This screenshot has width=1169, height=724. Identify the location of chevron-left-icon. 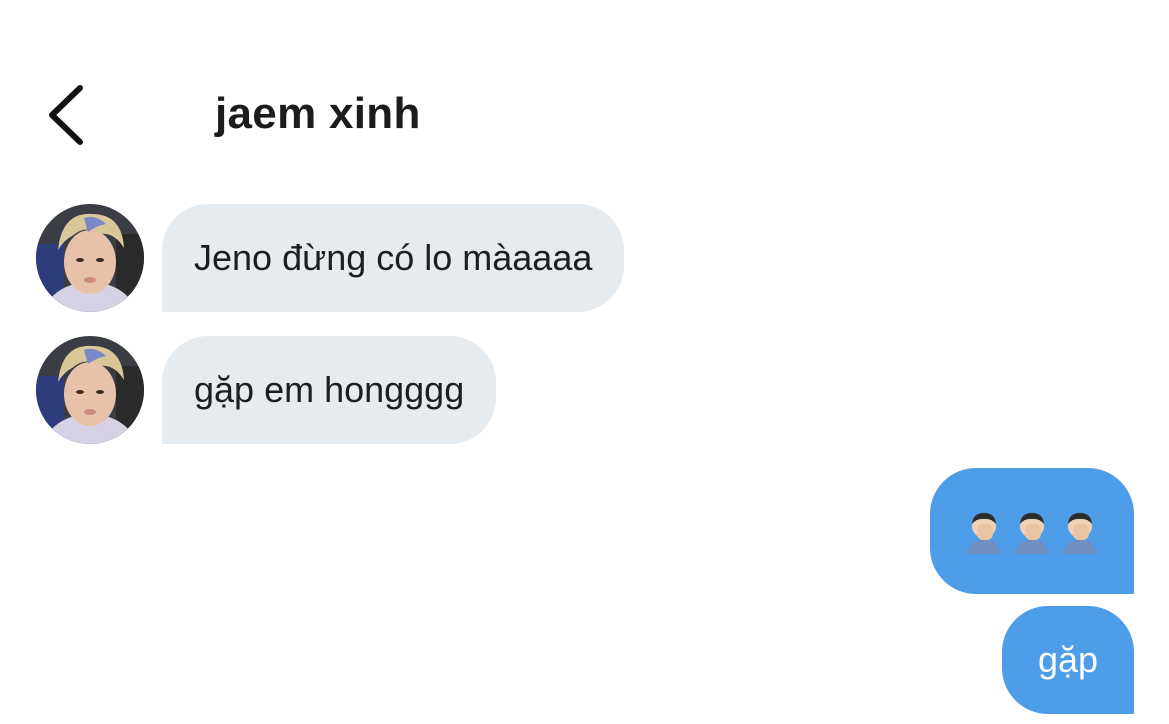
(66, 115).